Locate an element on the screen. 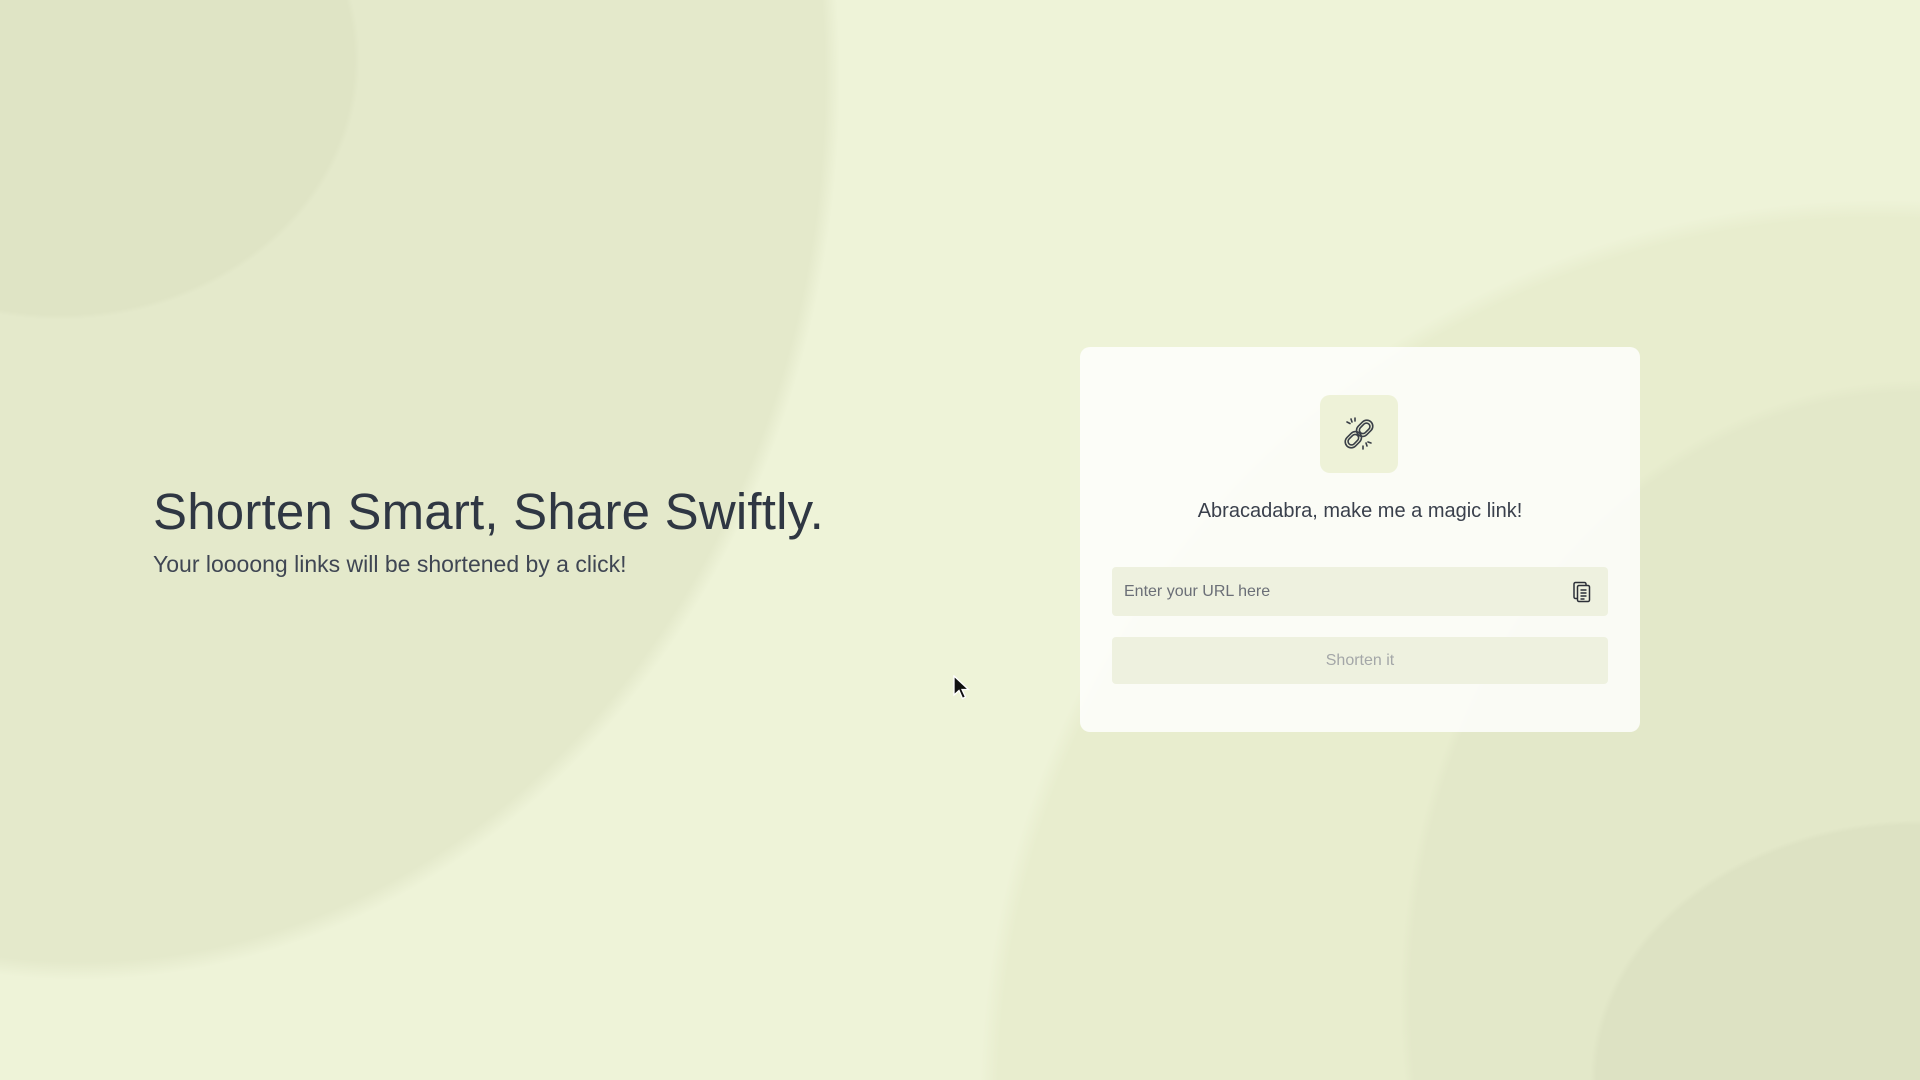 The height and width of the screenshot is (1080, 1920). link-icon is located at coordinates (1359, 433).